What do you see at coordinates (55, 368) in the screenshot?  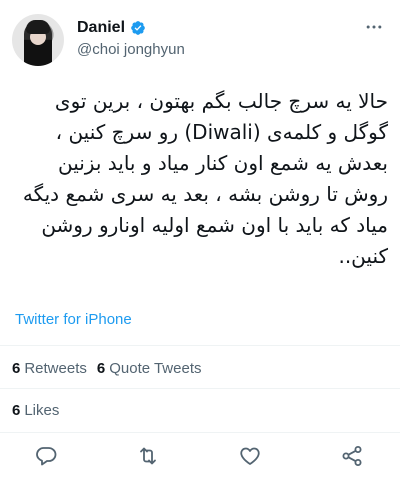 I see `retweets-label: Retweets` at bounding box center [55, 368].